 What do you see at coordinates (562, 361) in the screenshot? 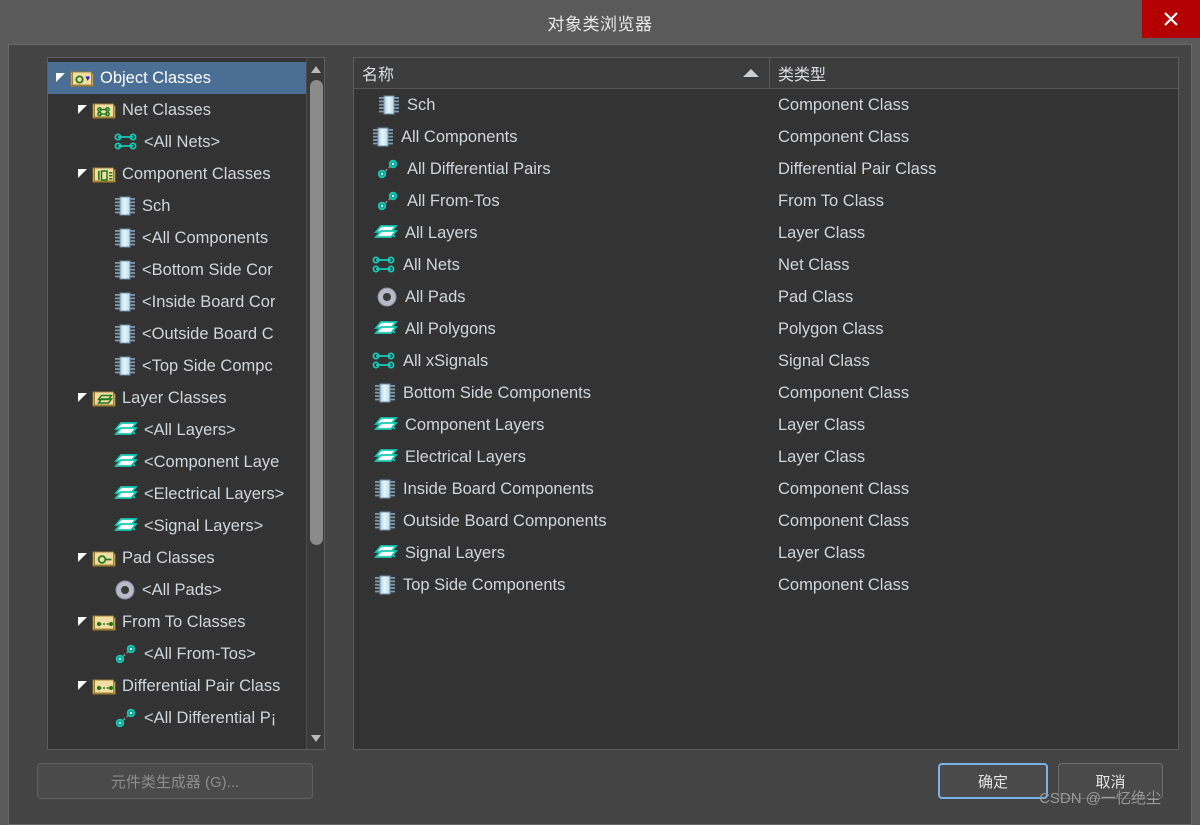
I see `cell-name: All xSignals` at bounding box center [562, 361].